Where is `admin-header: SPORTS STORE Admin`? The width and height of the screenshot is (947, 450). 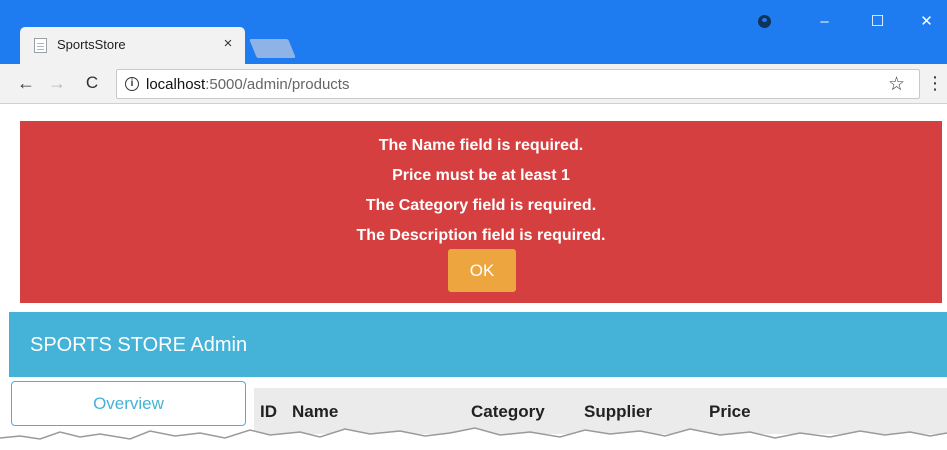 admin-header: SPORTS STORE Admin is located at coordinates (478, 344).